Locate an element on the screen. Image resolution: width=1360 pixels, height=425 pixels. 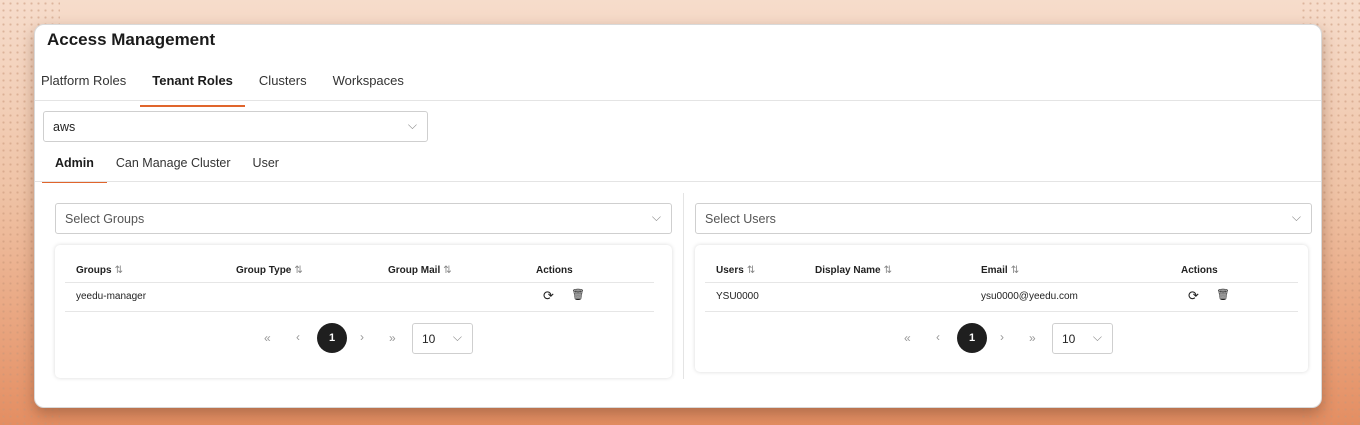
page-title: Access Management is located at coordinates (131, 39).